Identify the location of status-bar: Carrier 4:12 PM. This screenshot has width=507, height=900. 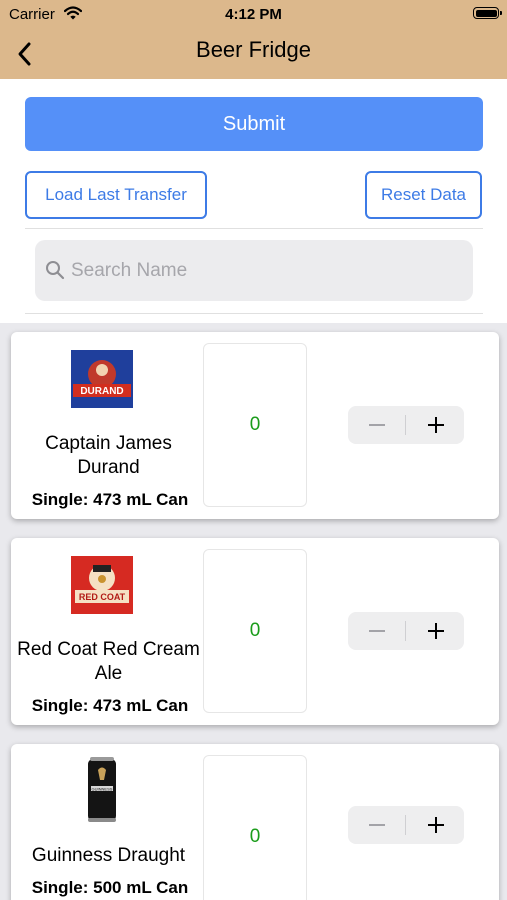
(253, 15).